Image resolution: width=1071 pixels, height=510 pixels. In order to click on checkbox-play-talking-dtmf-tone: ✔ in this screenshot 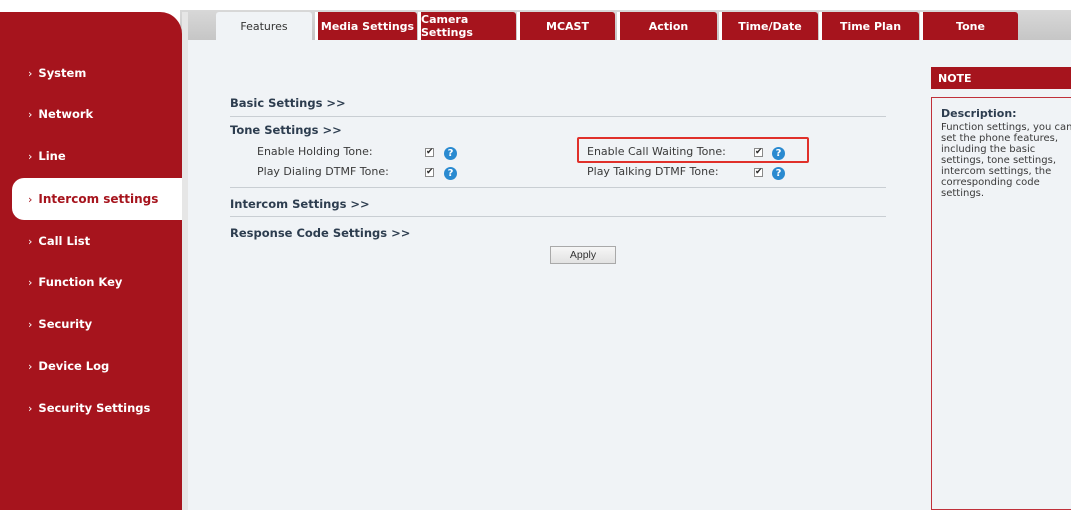, I will do `click(758, 172)`.